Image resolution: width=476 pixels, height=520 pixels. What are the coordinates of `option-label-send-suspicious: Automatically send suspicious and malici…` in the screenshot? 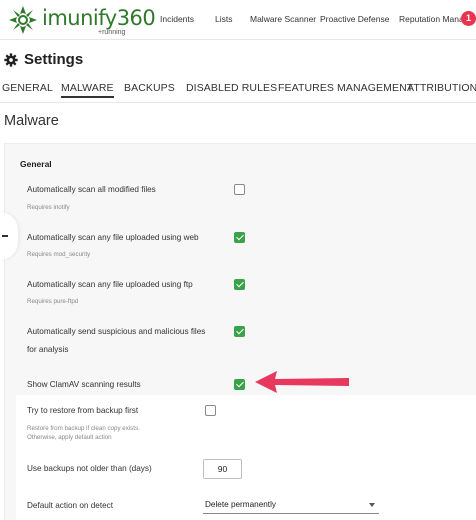 It's located at (116, 331).